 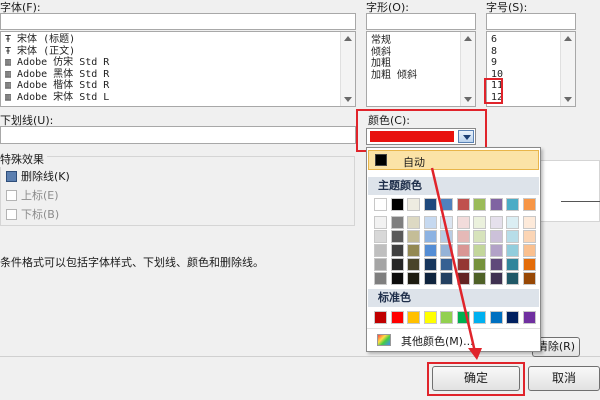 What do you see at coordinates (475, 354) in the screenshot?
I see `arrow-head` at bounding box center [475, 354].